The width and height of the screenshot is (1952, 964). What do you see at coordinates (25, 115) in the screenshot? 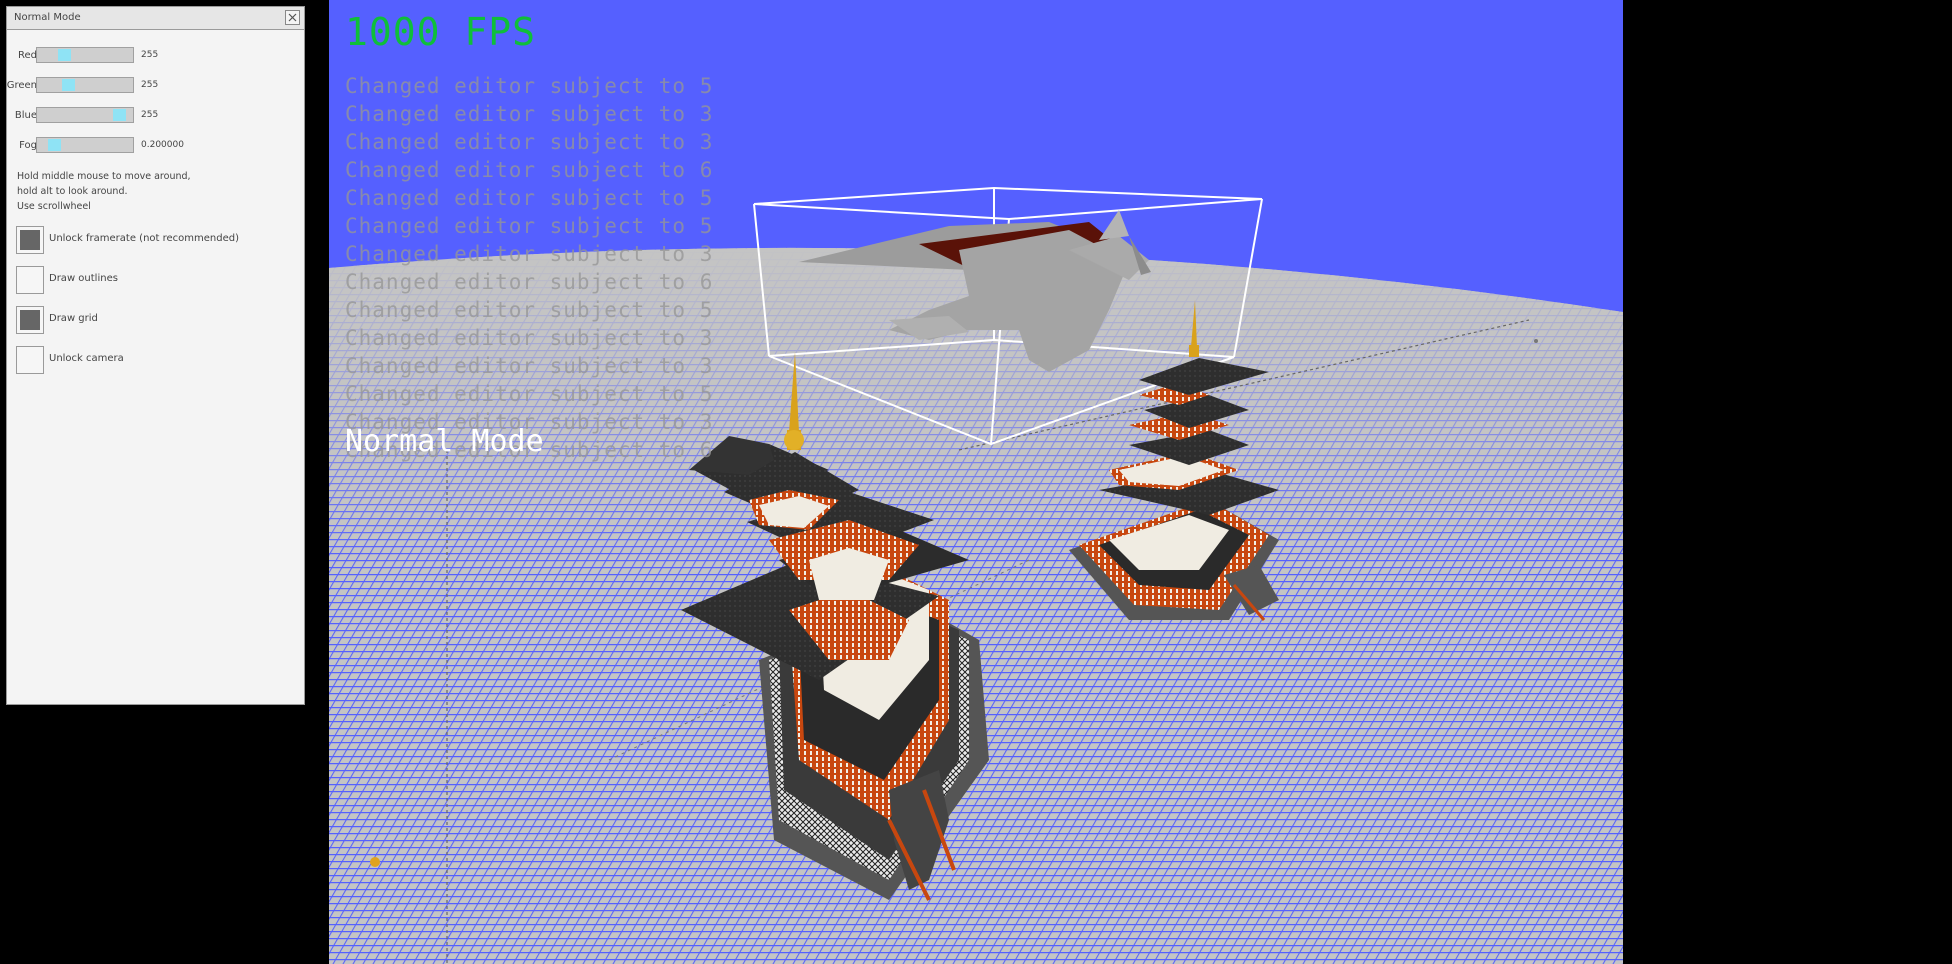
I see `slider-label: Blue` at bounding box center [25, 115].